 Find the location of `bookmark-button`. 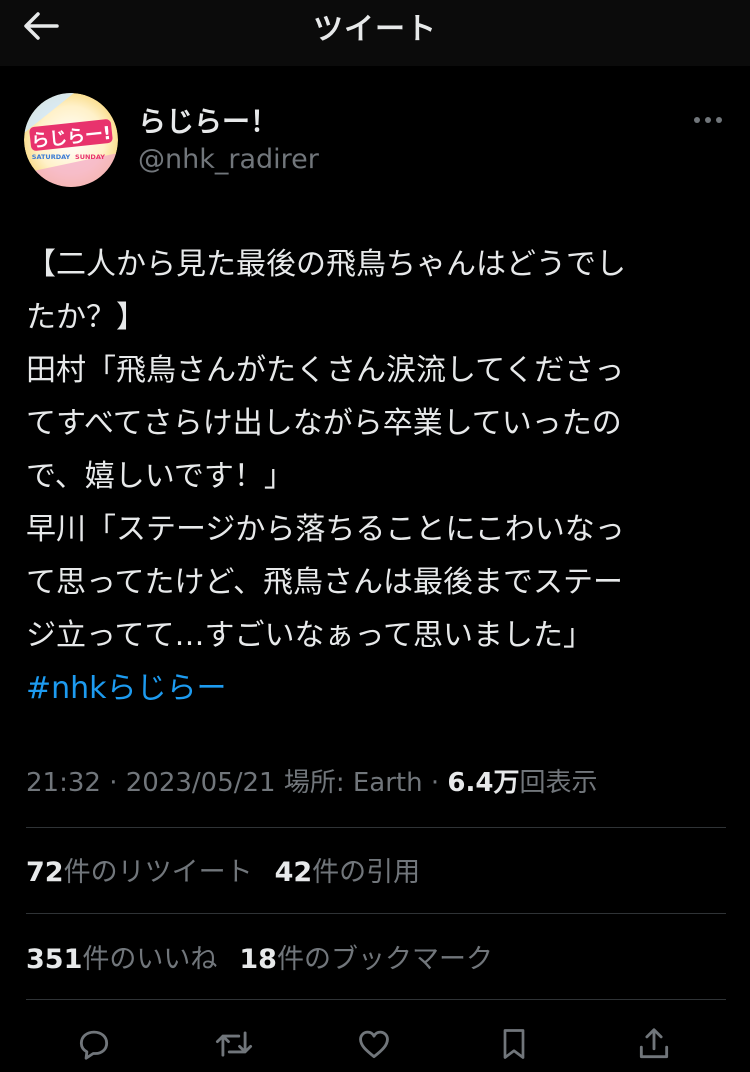

bookmark-button is located at coordinates (514, 1044).